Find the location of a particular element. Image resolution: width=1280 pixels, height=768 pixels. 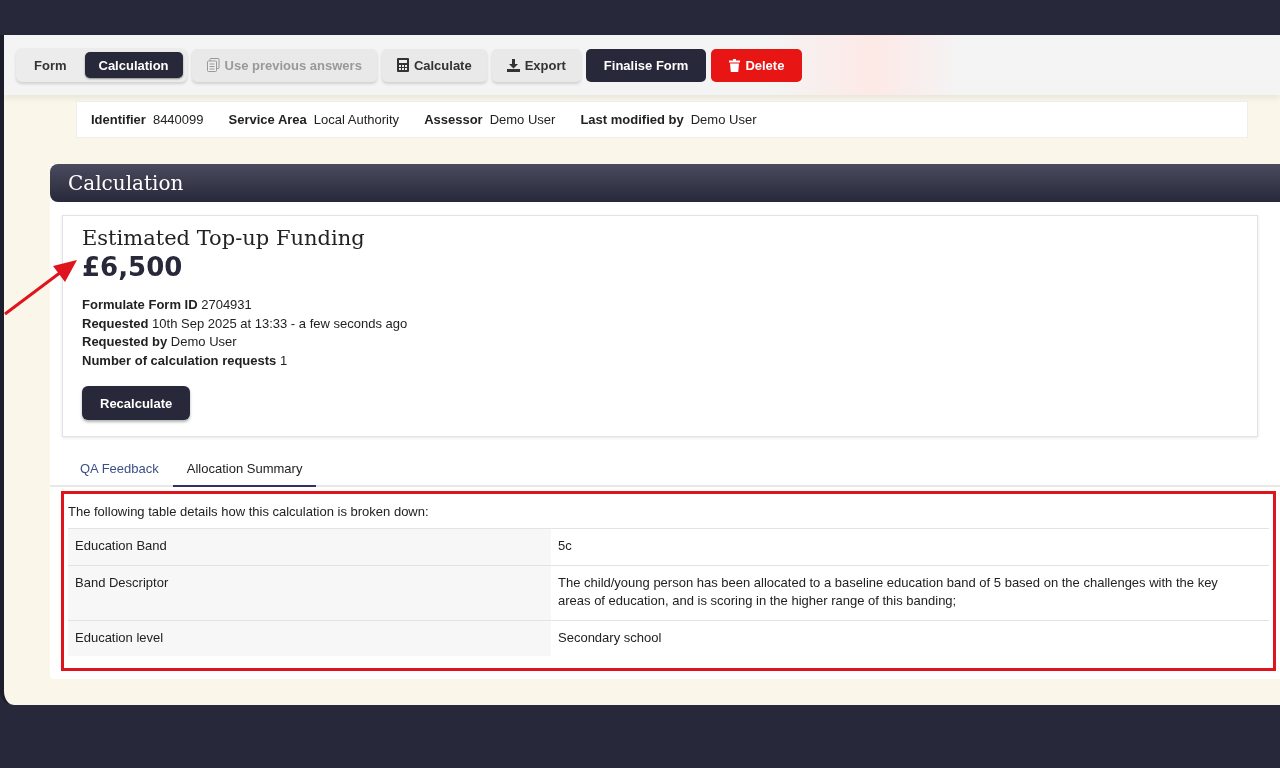

funding-amount: £6,500 is located at coordinates (133, 267).